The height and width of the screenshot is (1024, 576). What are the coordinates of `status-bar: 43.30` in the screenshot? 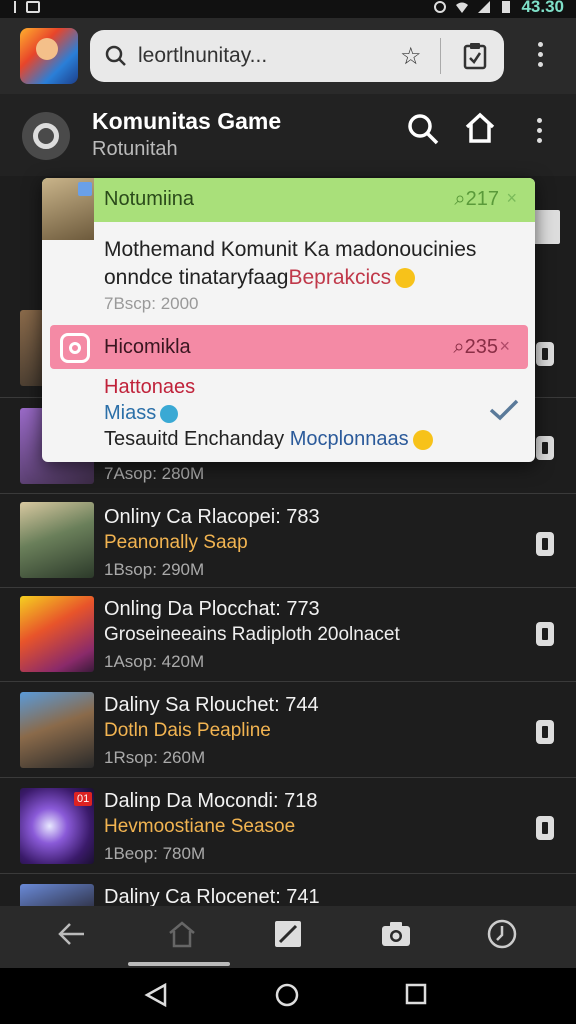 It's located at (288, 9).